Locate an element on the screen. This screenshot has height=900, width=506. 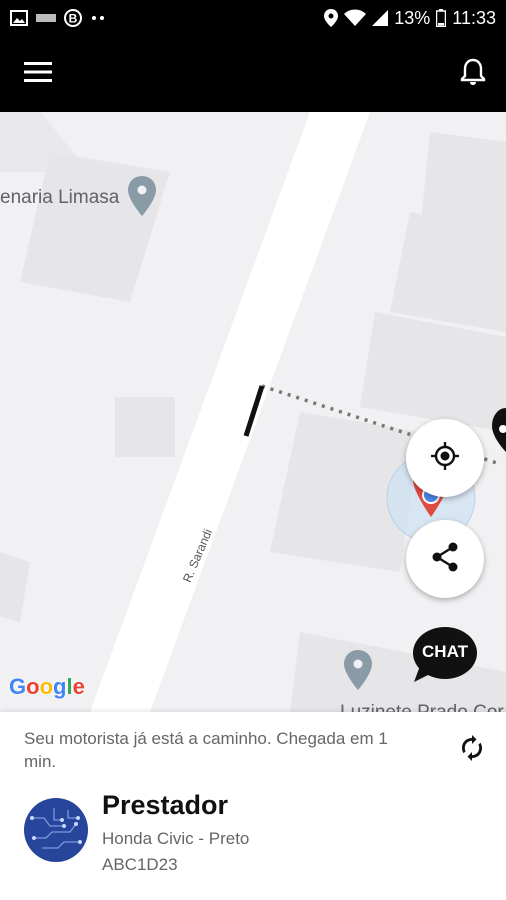
chat-button: CHAT is located at coordinates (445, 655).